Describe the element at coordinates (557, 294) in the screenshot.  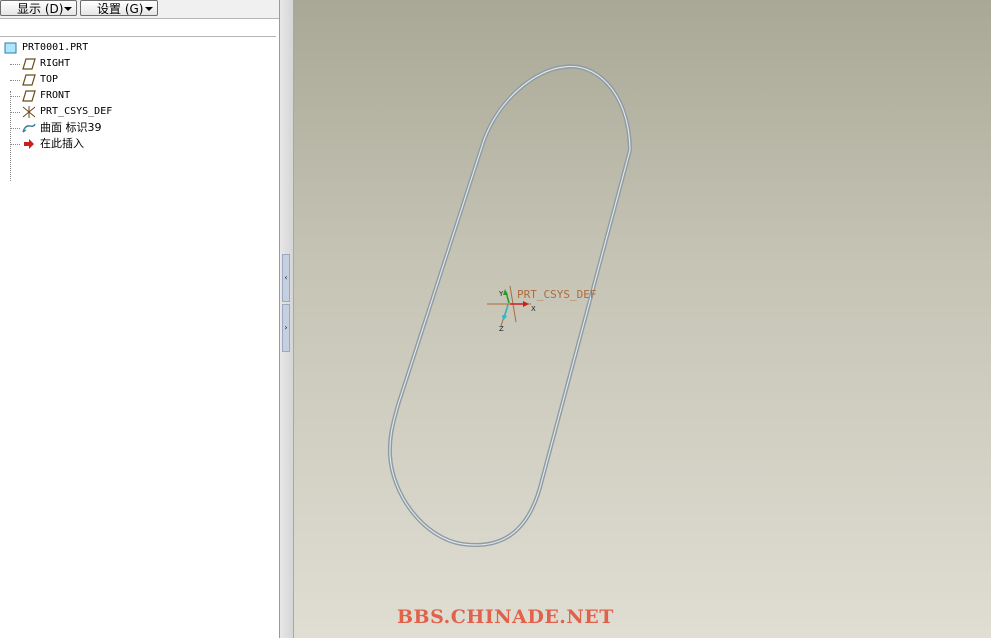
I see `csys-label: PRT_CSYS_DEF` at that location.